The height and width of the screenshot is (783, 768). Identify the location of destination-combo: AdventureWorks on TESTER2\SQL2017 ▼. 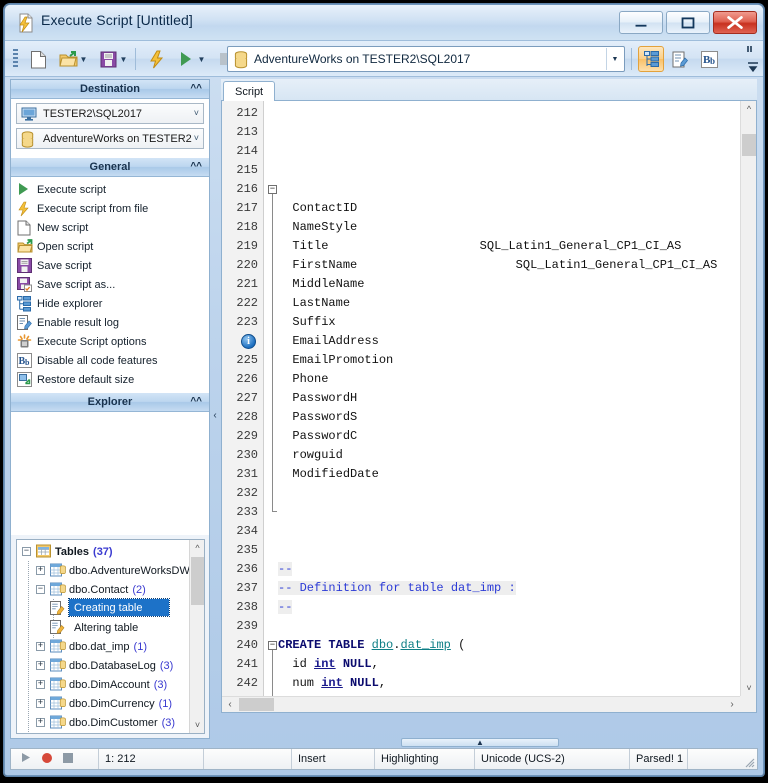
(426, 59).